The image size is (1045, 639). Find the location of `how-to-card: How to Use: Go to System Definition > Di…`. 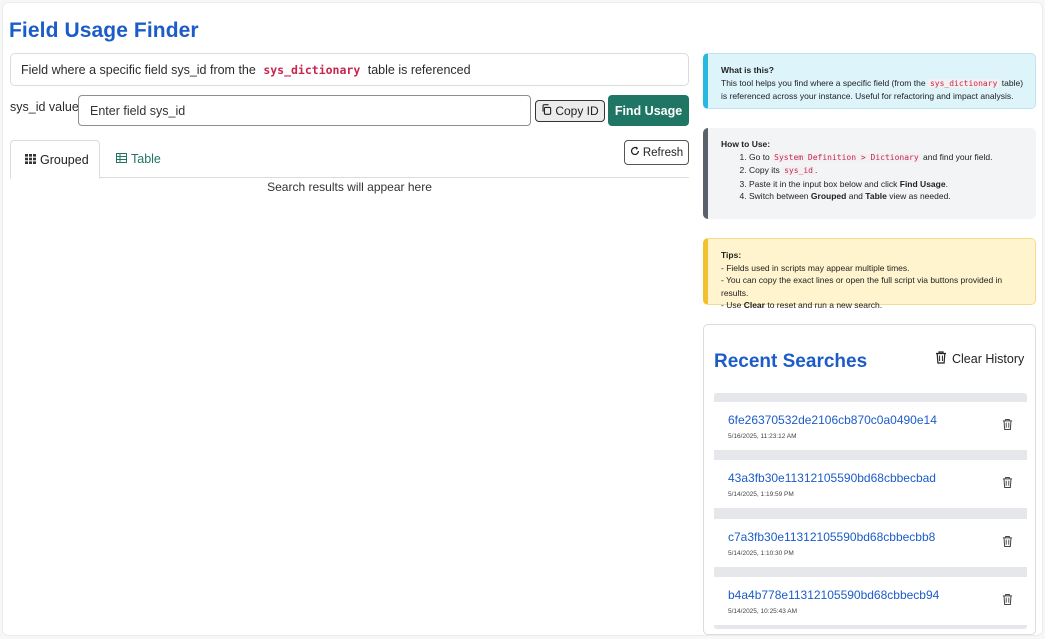

how-to-card: How to Use: Go to System Definition > Di… is located at coordinates (869, 173).